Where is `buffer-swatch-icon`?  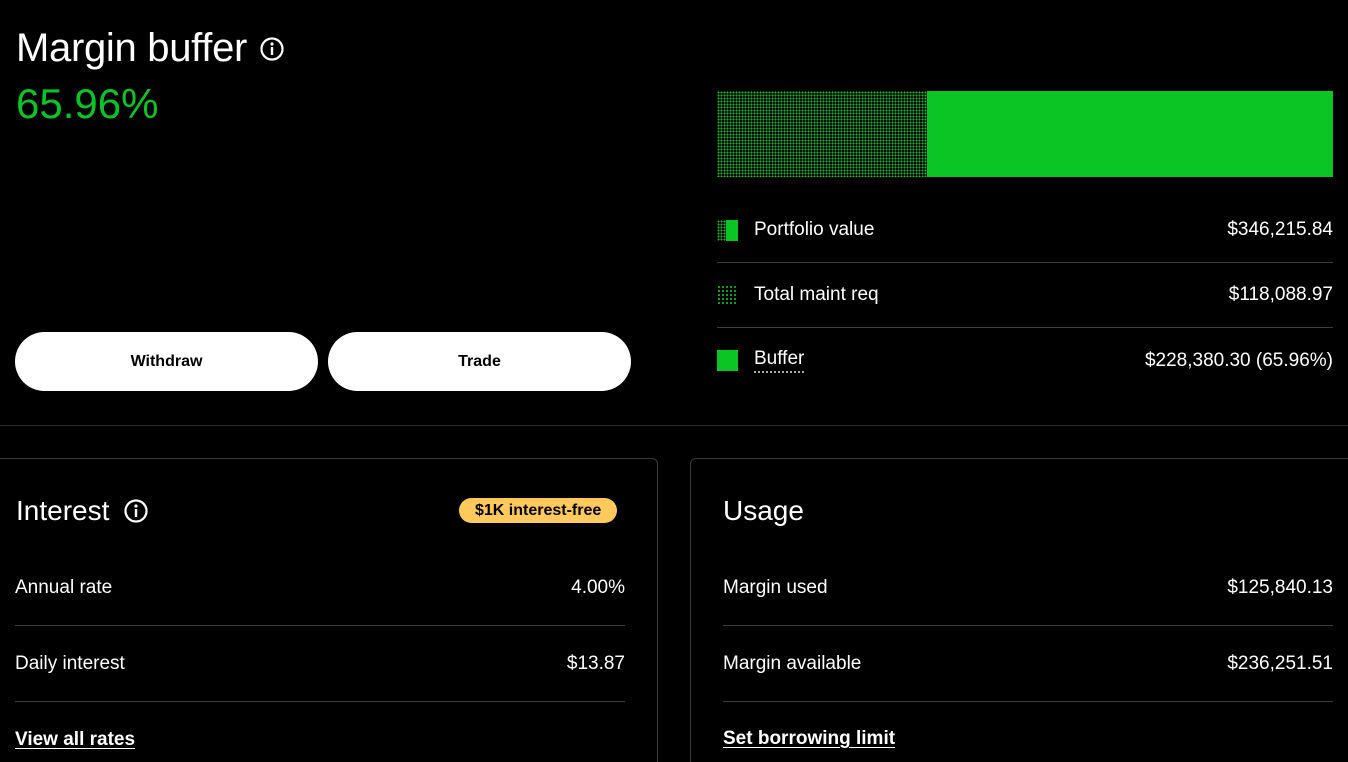 buffer-swatch-icon is located at coordinates (727, 360).